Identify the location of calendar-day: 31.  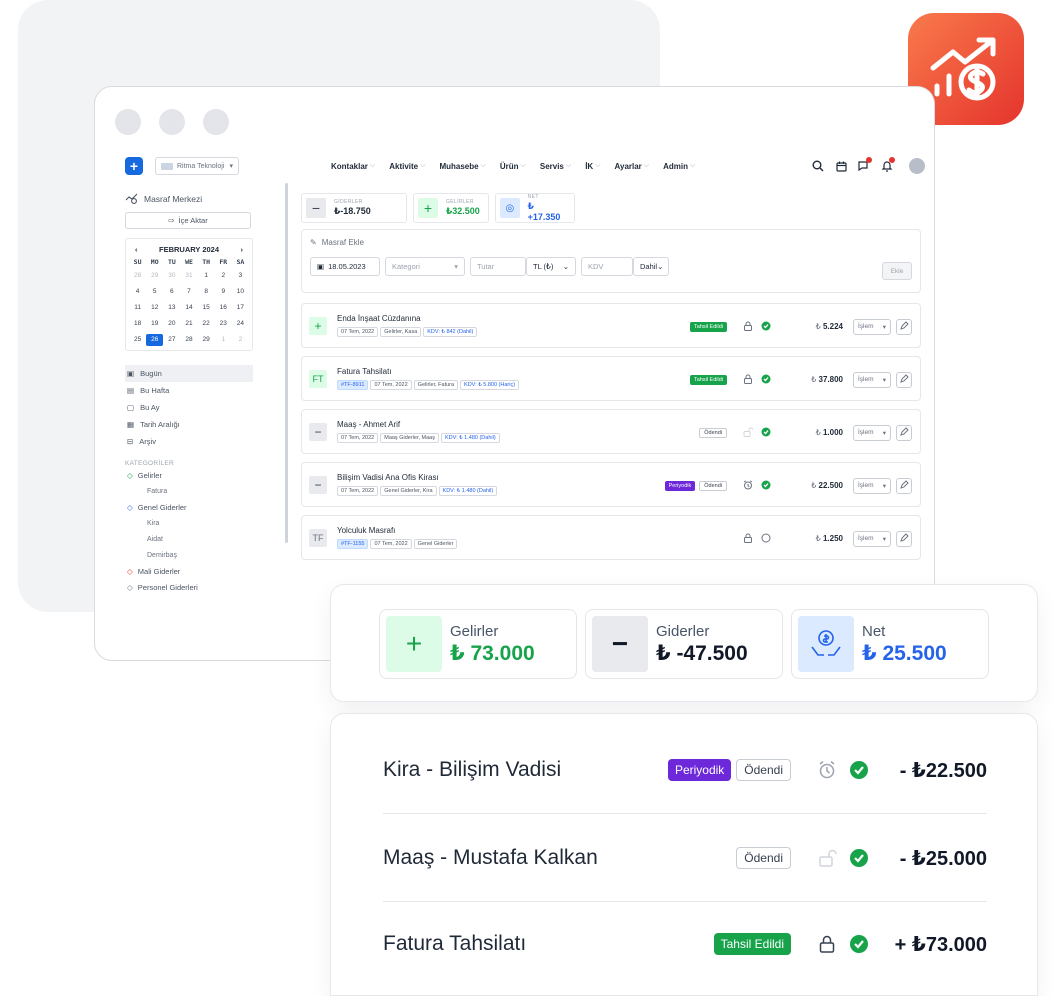
(188, 276).